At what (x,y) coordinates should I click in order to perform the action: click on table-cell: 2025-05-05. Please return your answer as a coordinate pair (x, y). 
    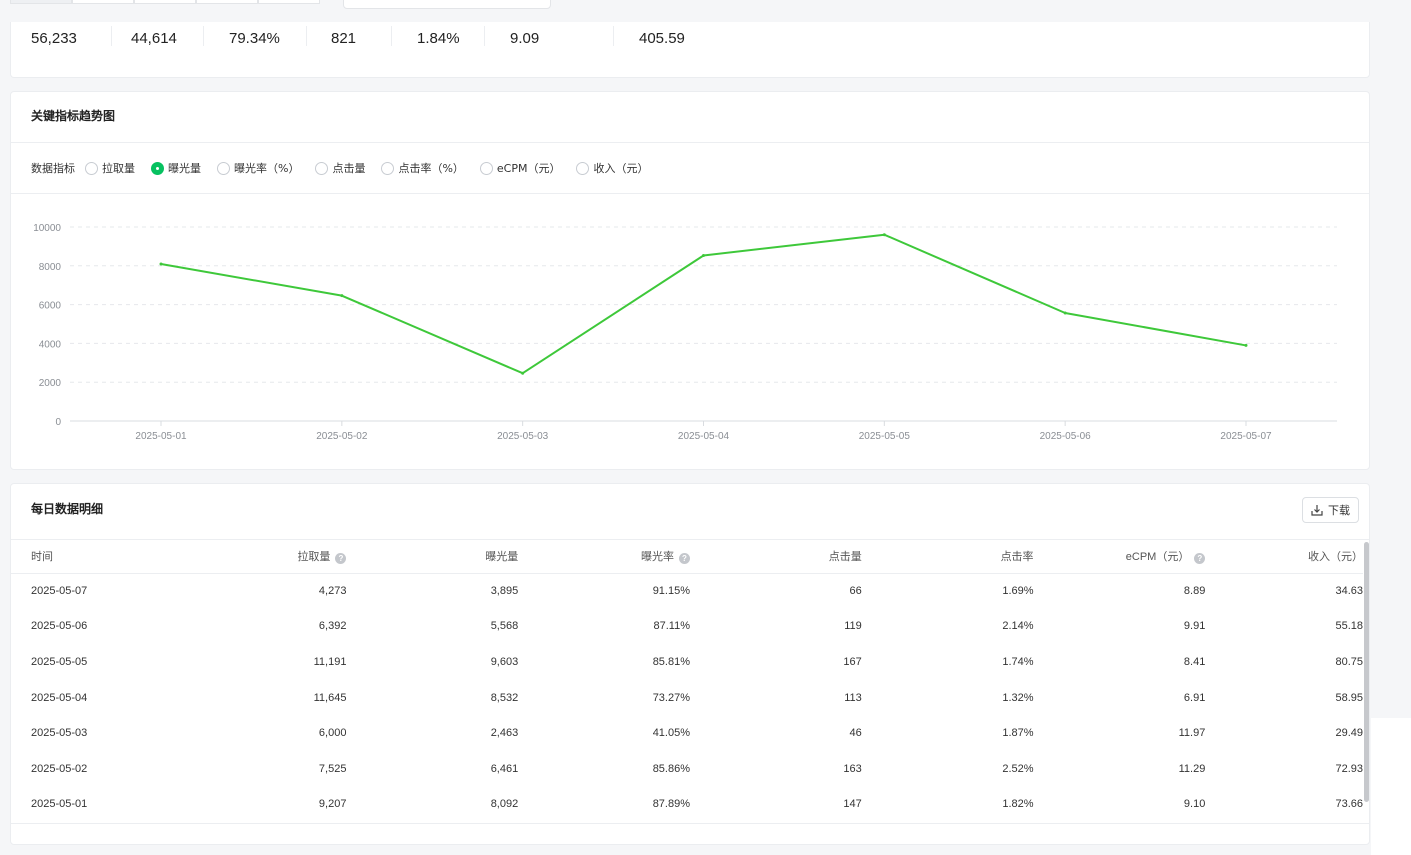
    Looking at the image, I should click on (59, 661).